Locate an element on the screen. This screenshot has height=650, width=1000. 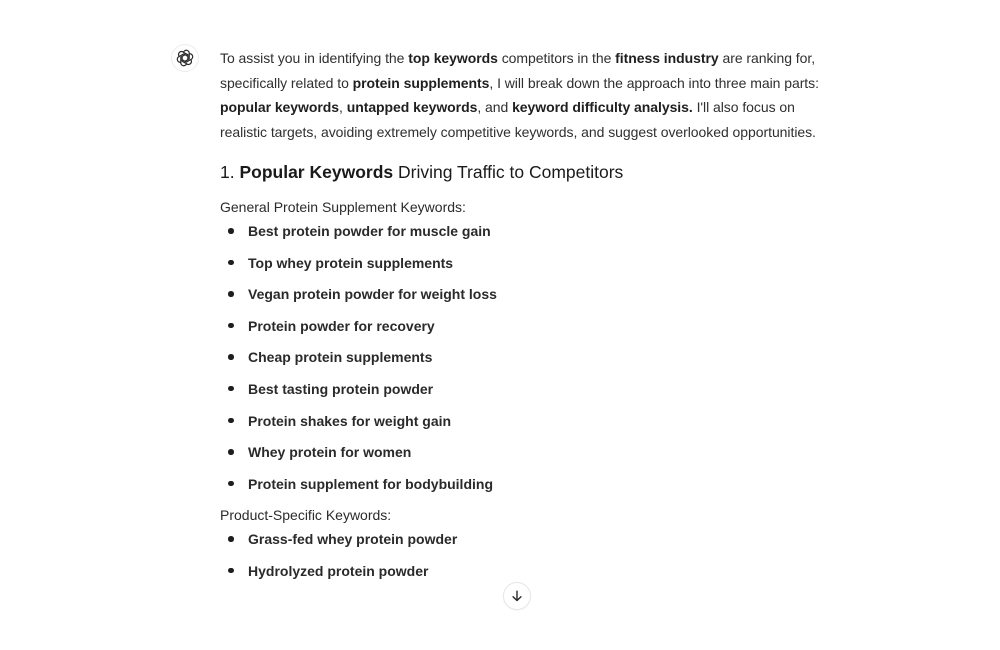
list-item-text: Top whey protein supplements is located at coordinates (351, 262).